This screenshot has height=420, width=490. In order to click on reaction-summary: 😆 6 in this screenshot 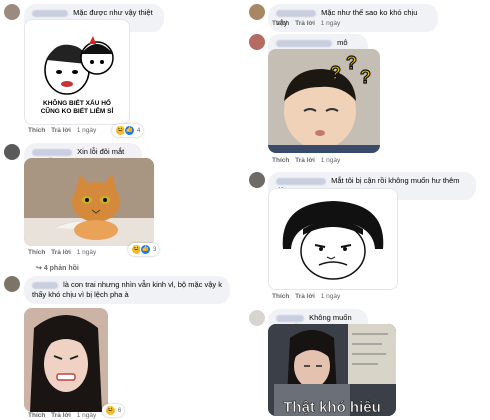, I will do `click(113, 410)`.